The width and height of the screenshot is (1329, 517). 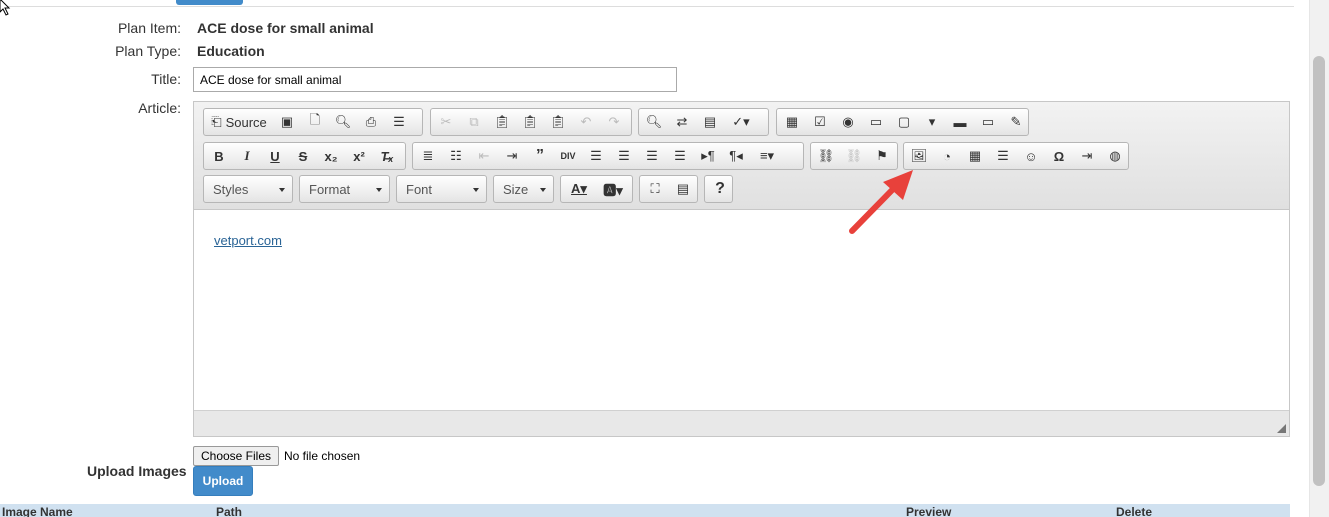 I want to click on strike-icon: S, so click(x=303, y=156).